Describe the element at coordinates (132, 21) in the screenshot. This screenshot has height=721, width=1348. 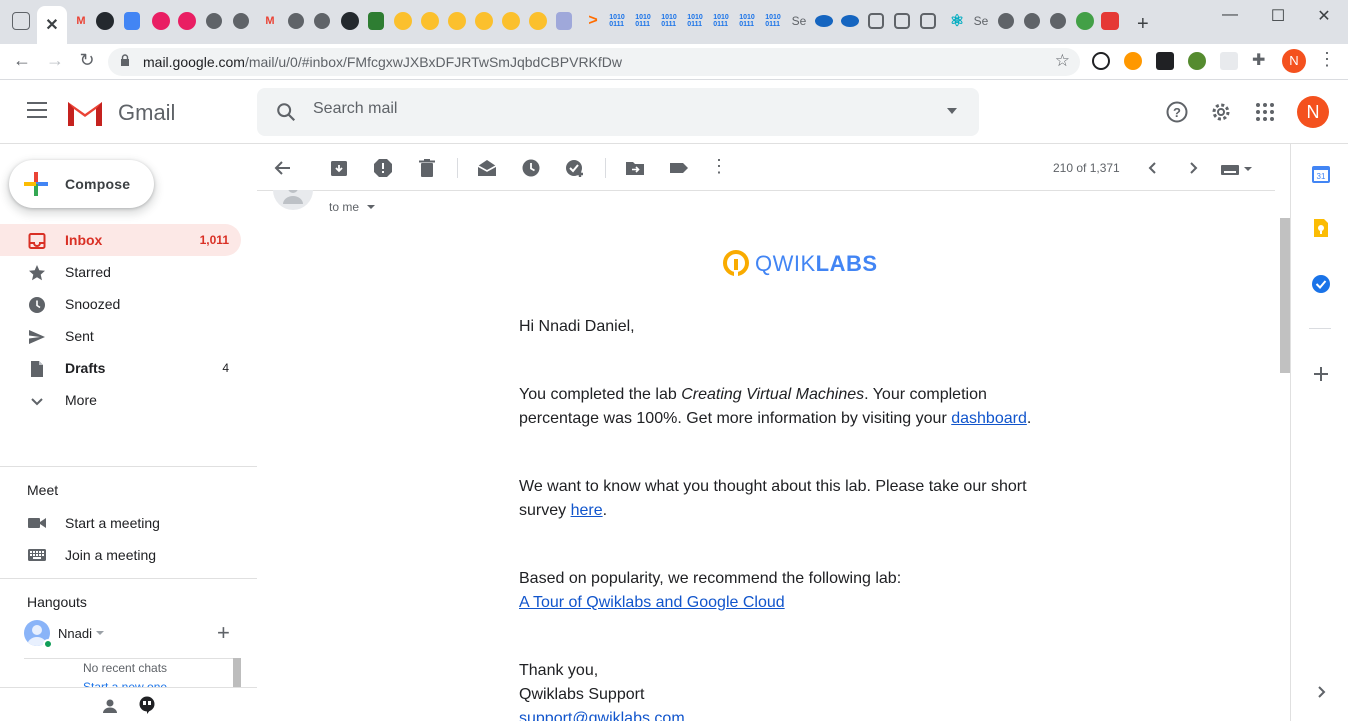
I see `tab-docs-icon` at that location.